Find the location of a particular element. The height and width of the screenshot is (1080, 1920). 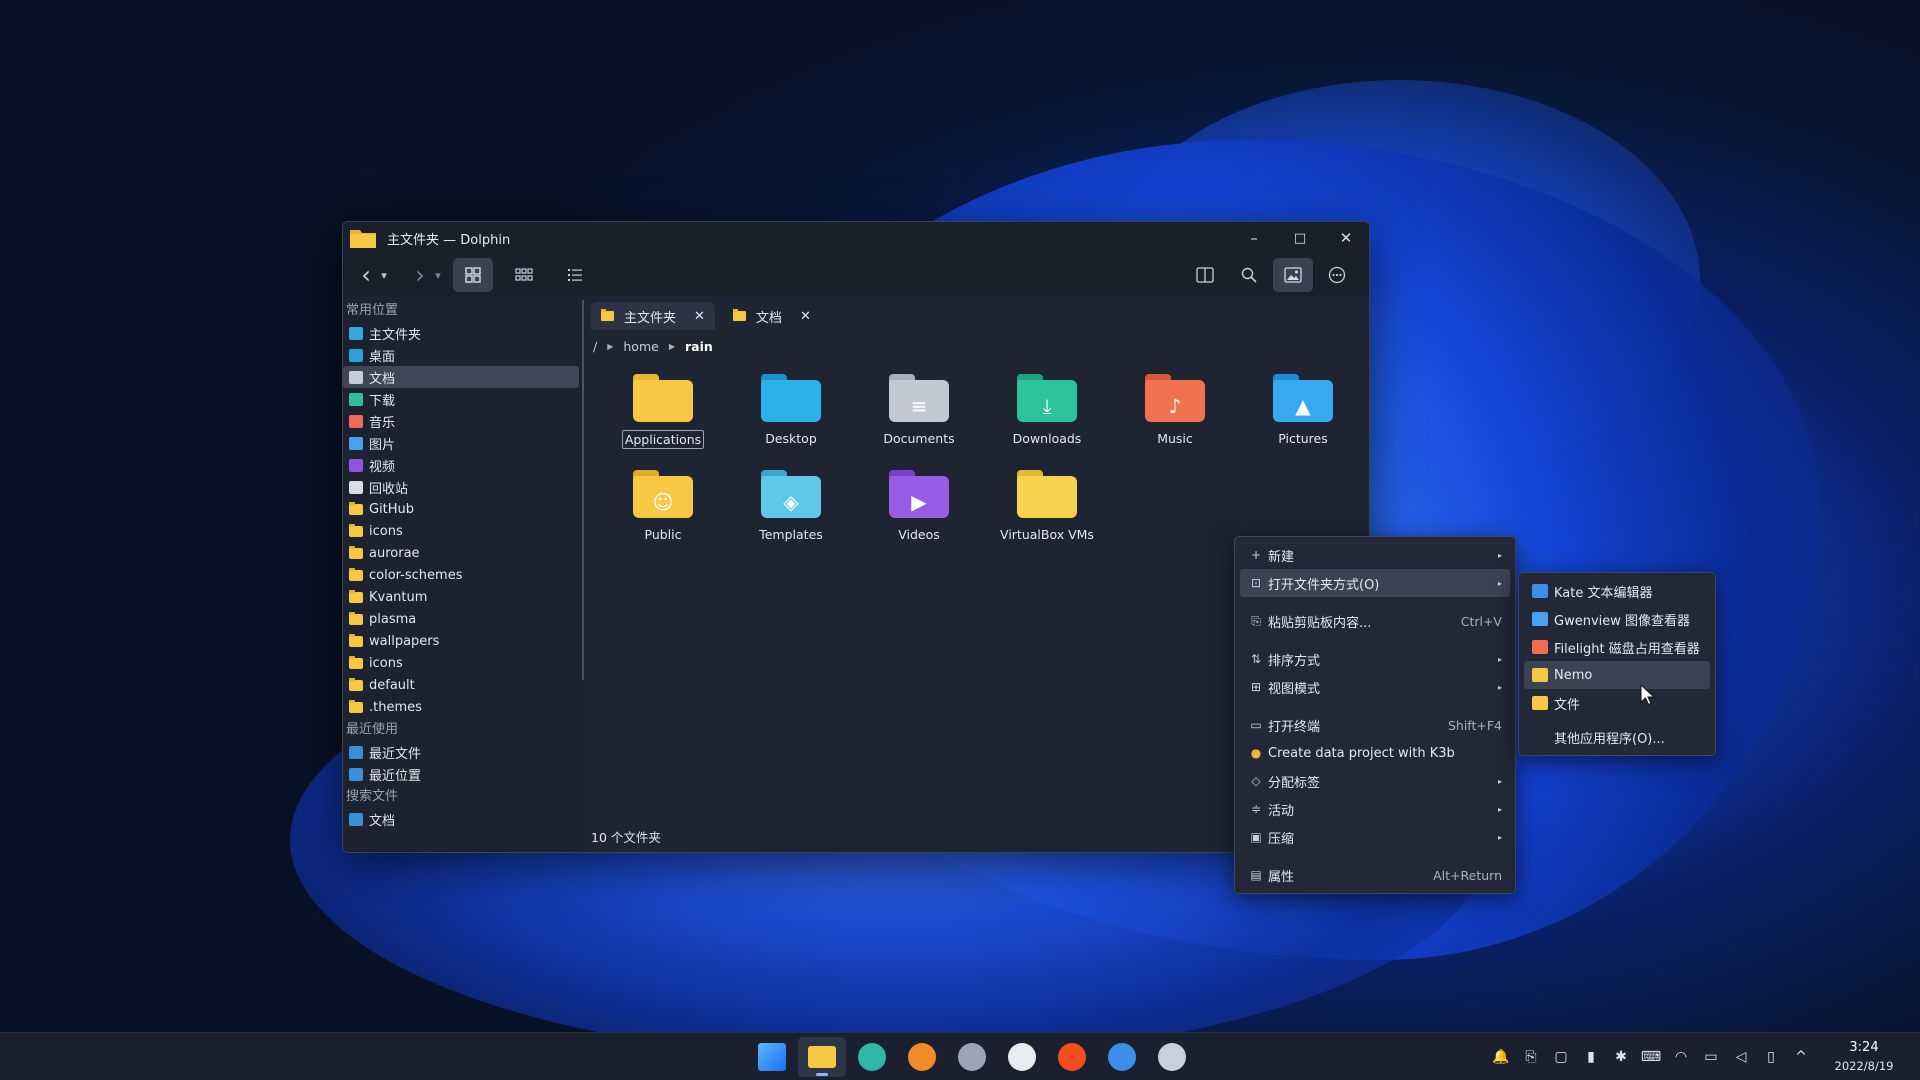

status-bar-text: 10 个文件夹 is located at coordinates (626, 837).